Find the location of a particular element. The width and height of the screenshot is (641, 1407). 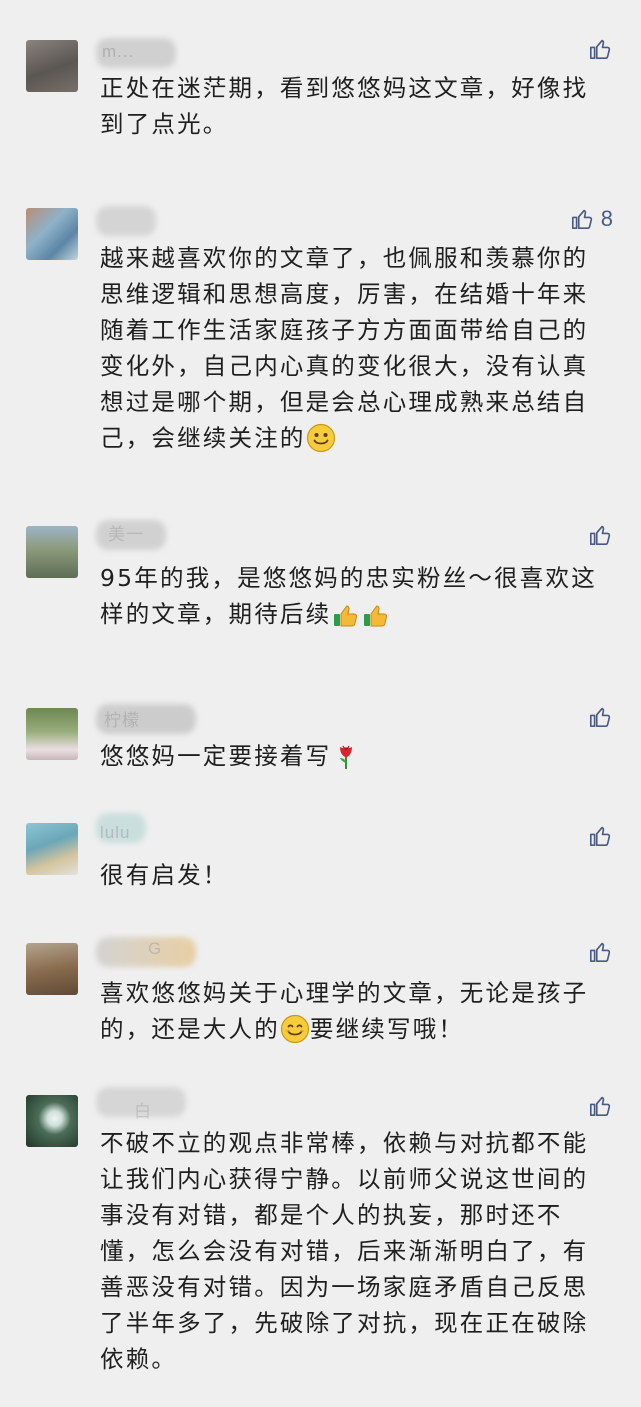

comment-text: 很有启发！ is located at coordinates (164, 875).